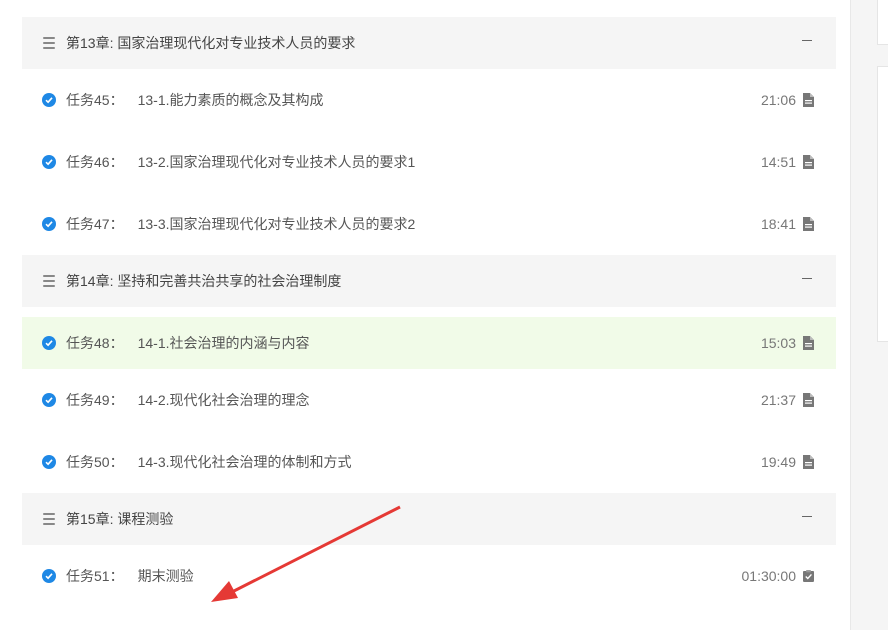 This screenshot has width=888, height=630. What do you see at coordinates (808, 576) in the screenshot?
I see `exam-icon` at bounding box center [808, 576].